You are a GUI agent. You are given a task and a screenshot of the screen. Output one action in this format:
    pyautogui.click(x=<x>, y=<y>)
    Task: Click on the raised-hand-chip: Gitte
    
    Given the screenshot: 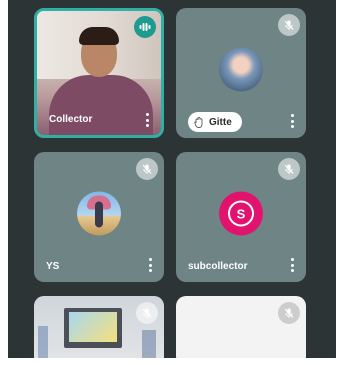 What is the action you would take?
    pyautogui.click(x=215, y=122)
    